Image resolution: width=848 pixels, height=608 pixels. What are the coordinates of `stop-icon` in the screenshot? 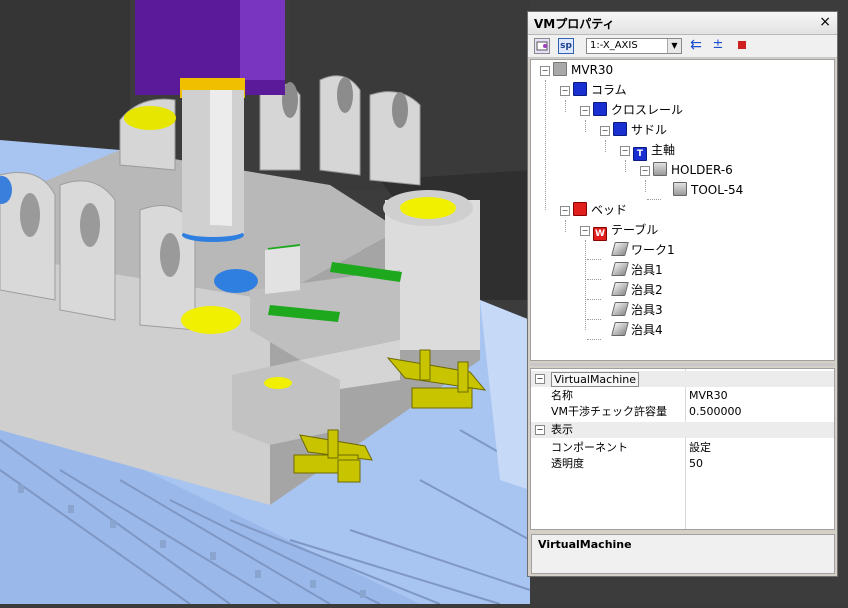 It's located at (742, 46).